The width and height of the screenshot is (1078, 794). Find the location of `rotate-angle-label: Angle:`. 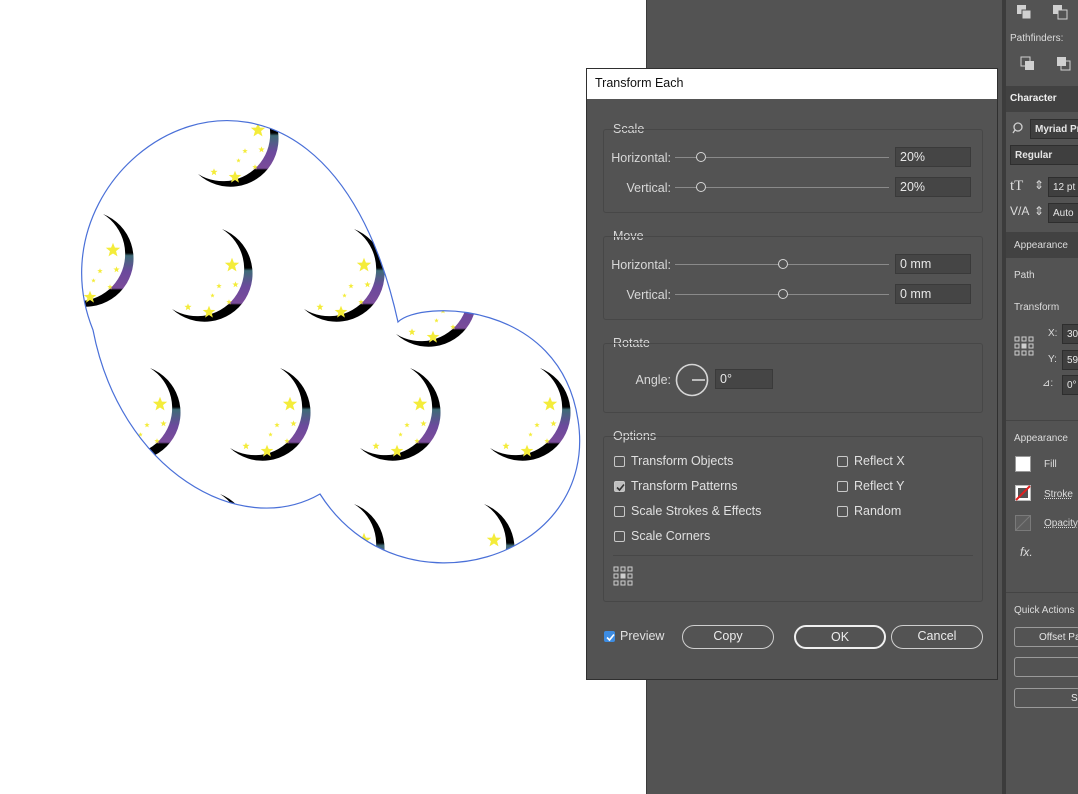

rotate-angle-label: Angle: is located at coordinates (653, 380).